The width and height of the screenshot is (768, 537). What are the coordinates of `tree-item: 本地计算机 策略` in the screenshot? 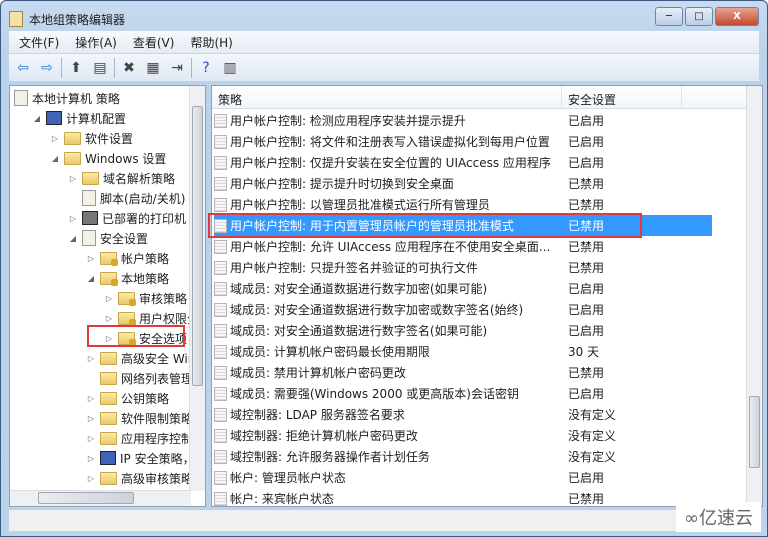 It's located at (67, 98).